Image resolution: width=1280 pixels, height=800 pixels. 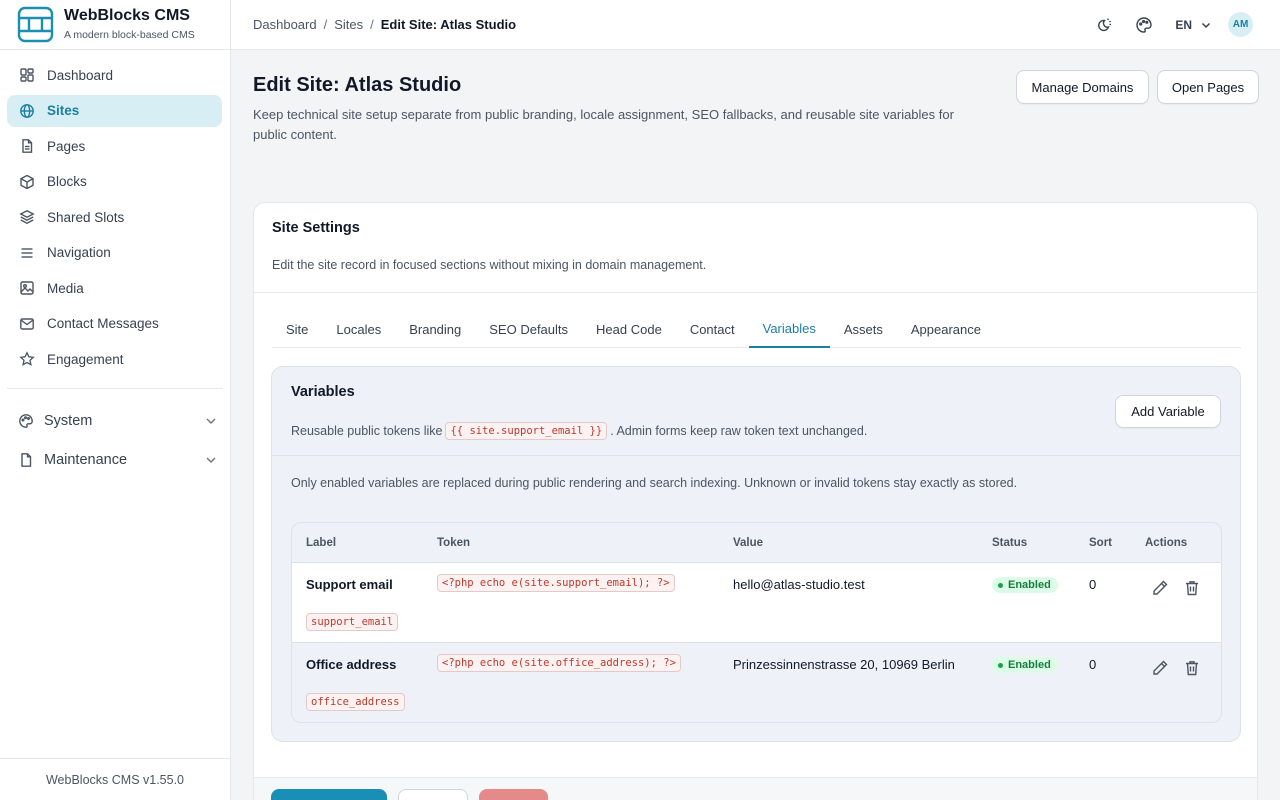 I want to click on manage-domains-button: Manage Domains, so click(x=1082, y=87).